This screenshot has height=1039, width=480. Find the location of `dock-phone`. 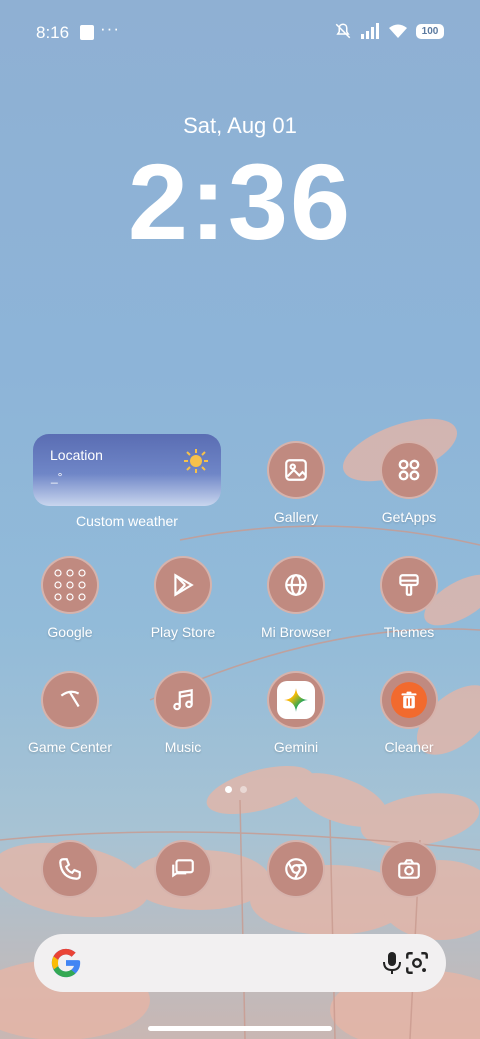

dock-phone is located at coordinates (70, 869).